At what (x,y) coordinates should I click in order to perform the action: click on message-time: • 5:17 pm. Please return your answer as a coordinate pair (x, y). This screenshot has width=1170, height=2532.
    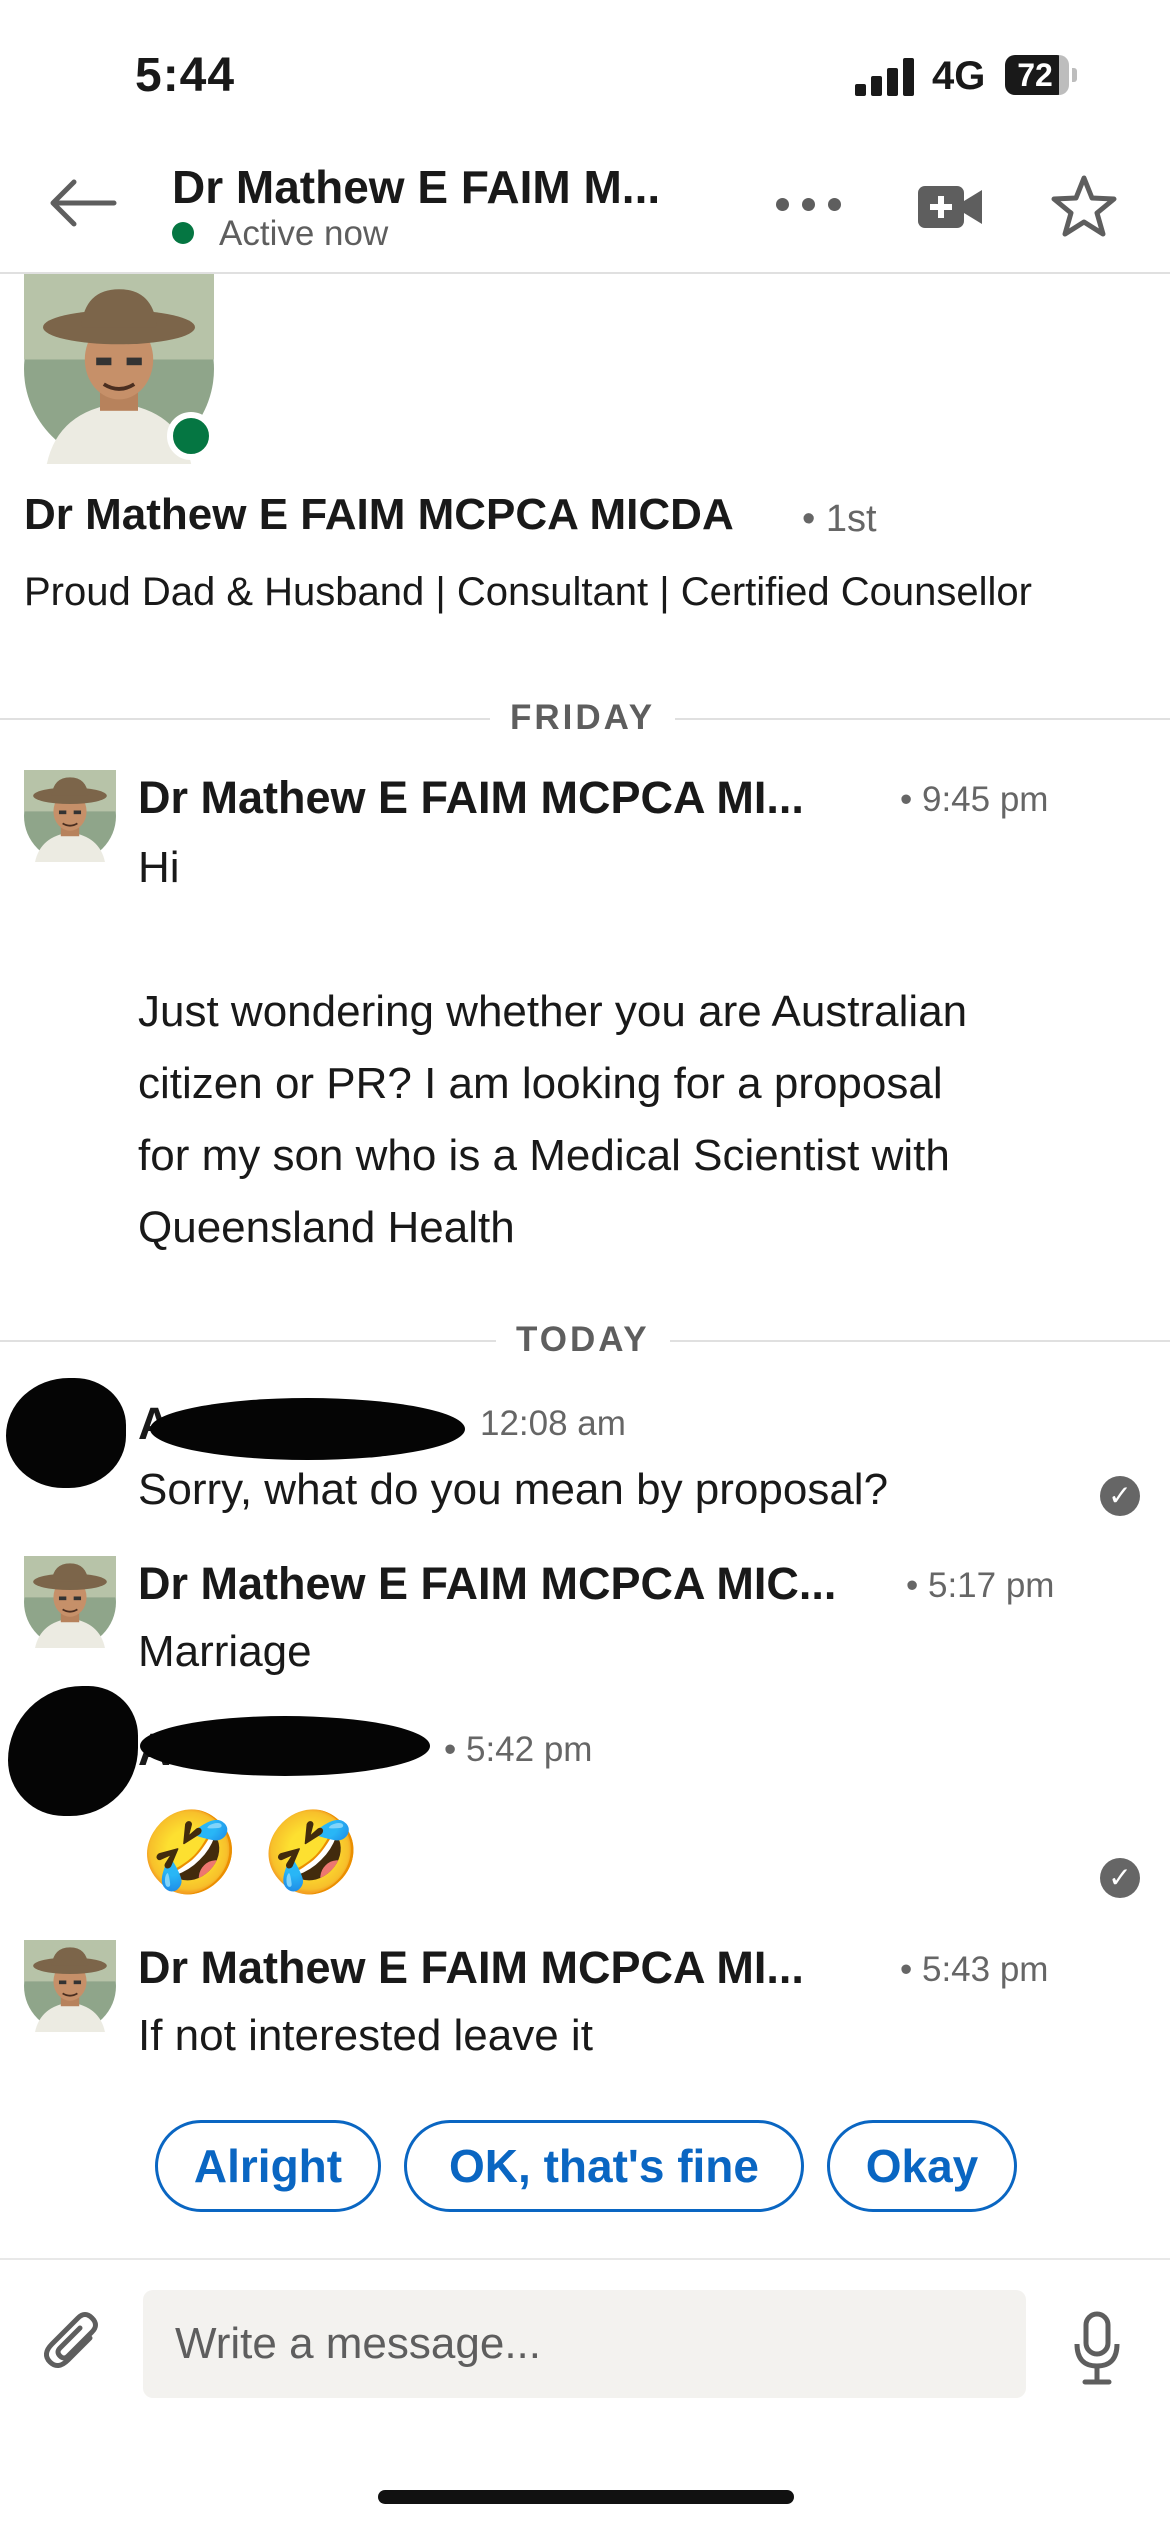
    Looking at the image, I should click on (980, 1585).